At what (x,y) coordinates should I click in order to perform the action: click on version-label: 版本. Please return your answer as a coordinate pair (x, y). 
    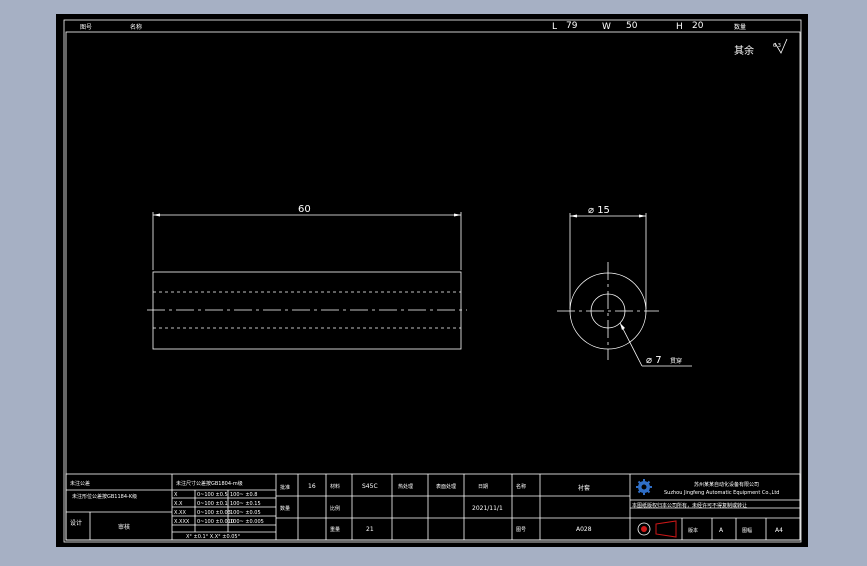
    Looking at the image, I should click on (693, 530).